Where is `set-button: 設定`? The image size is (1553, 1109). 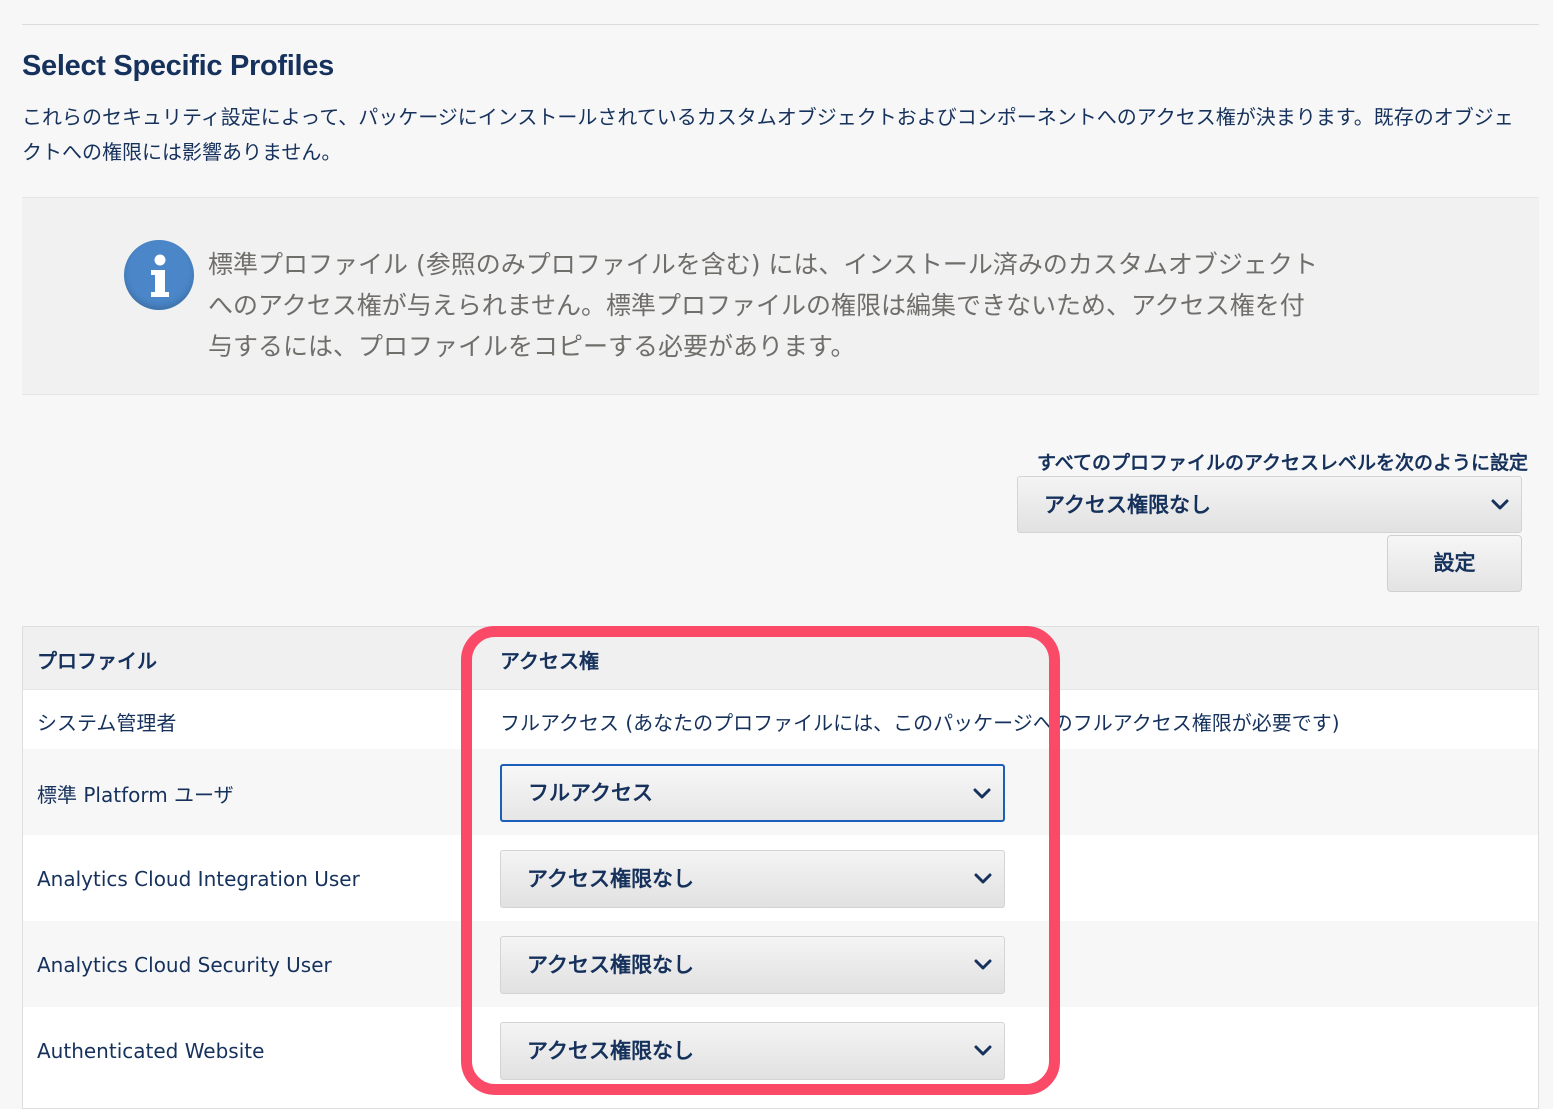 set-button: 設定 is located at coordinates (1454, 563).